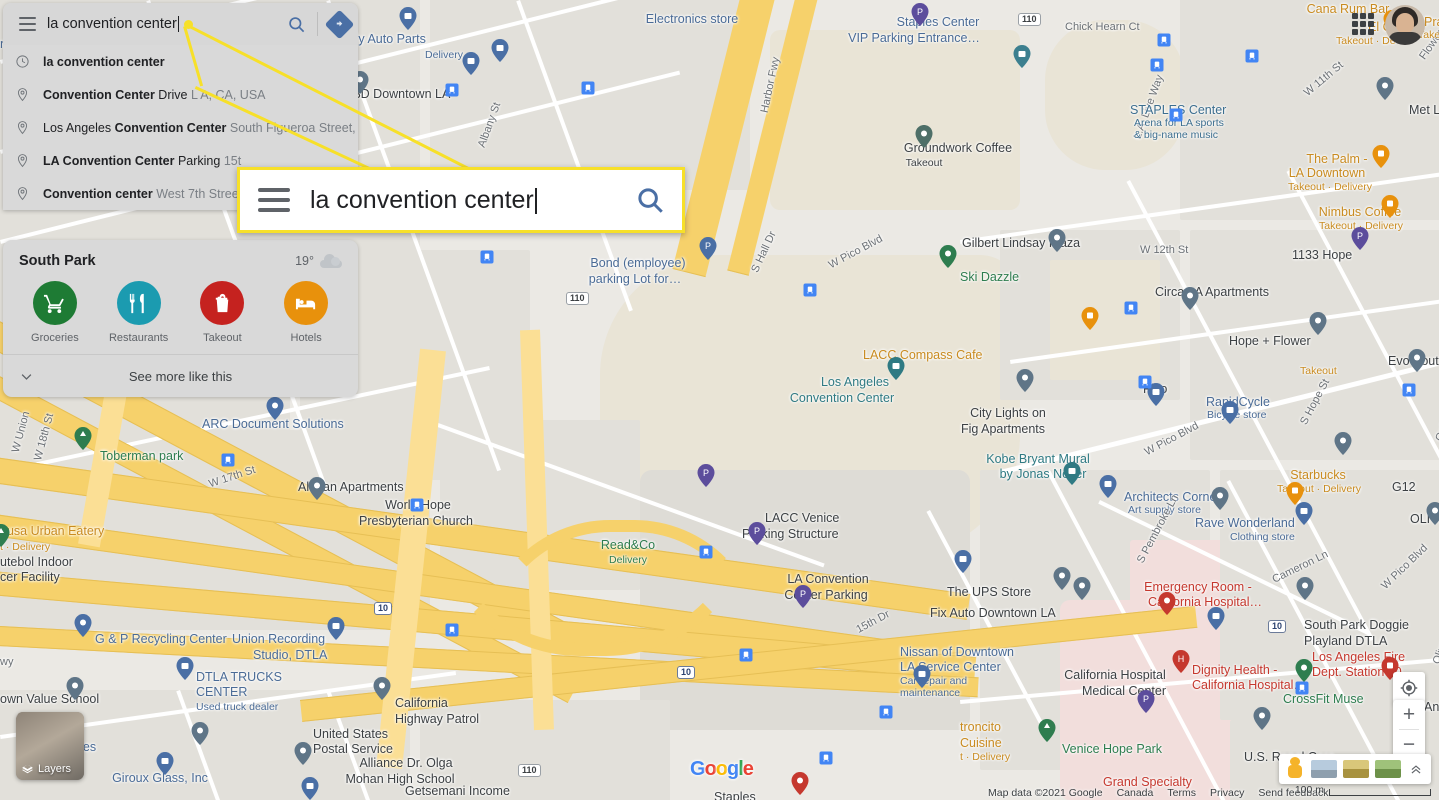 The width and height of the screenshot is (1439, 800). Describe the element at coordinates (1324, 769) in the screenshot. I see `layer-thumb-terrain` at that location.